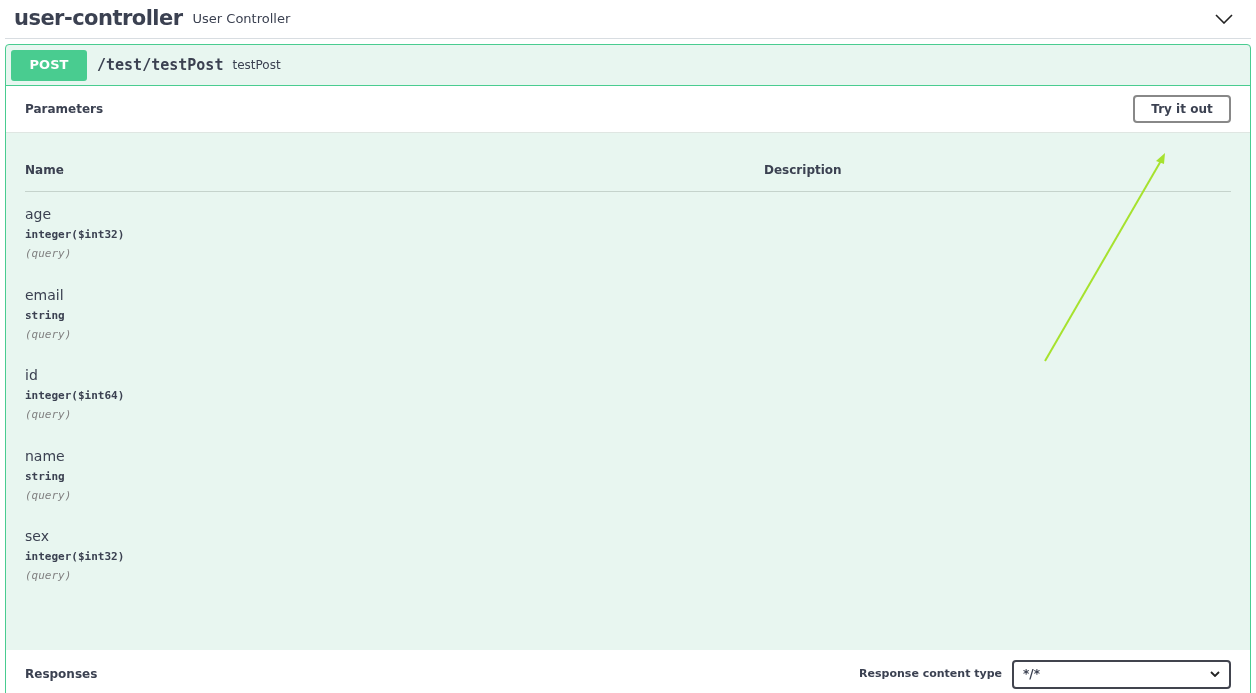  Describe the element at coordinates (61, 674) in the screenshot. I see `section-title: Responses` at that location.